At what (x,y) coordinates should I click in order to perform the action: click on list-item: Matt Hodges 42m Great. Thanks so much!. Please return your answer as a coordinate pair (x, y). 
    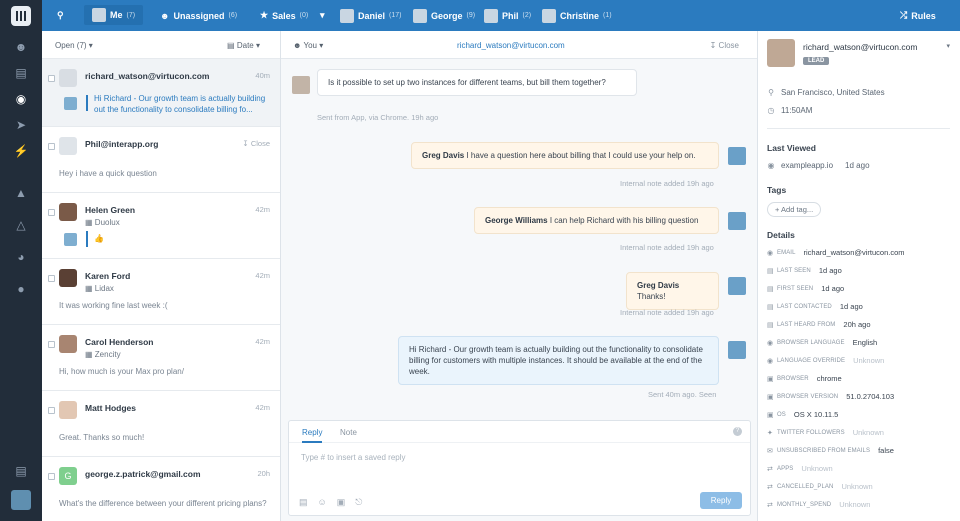
    Looking at the image, I should click on (161, 424).